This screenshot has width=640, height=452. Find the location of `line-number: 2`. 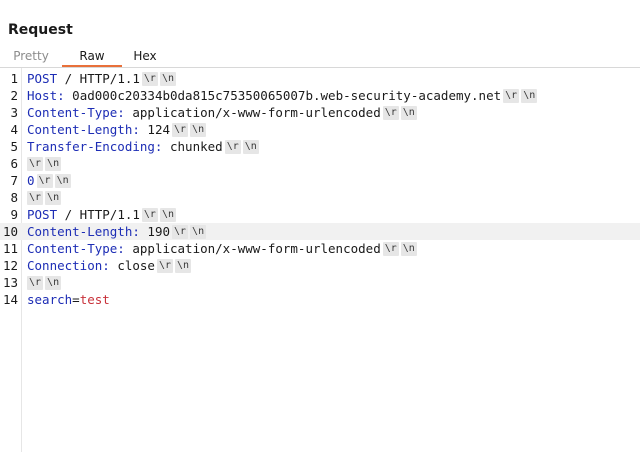

line-number: 2 is located at coordinates (14, 95).